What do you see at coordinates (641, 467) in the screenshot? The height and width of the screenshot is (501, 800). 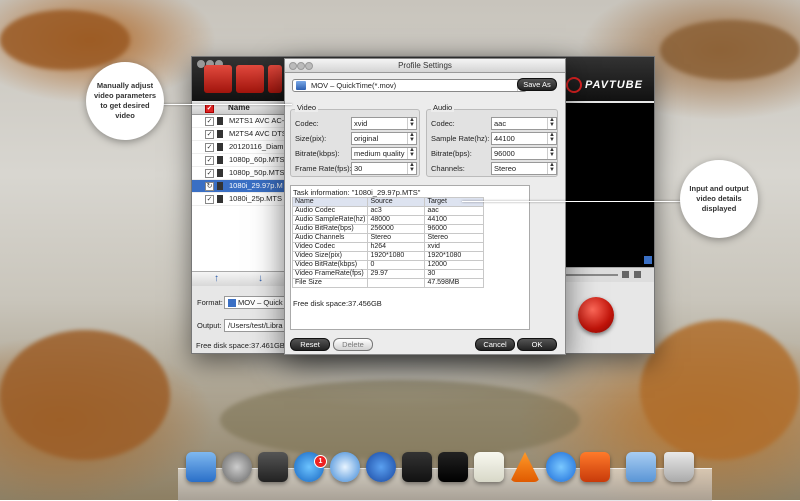 I see `applications-folder-icon` at bounding box center [641, 467].